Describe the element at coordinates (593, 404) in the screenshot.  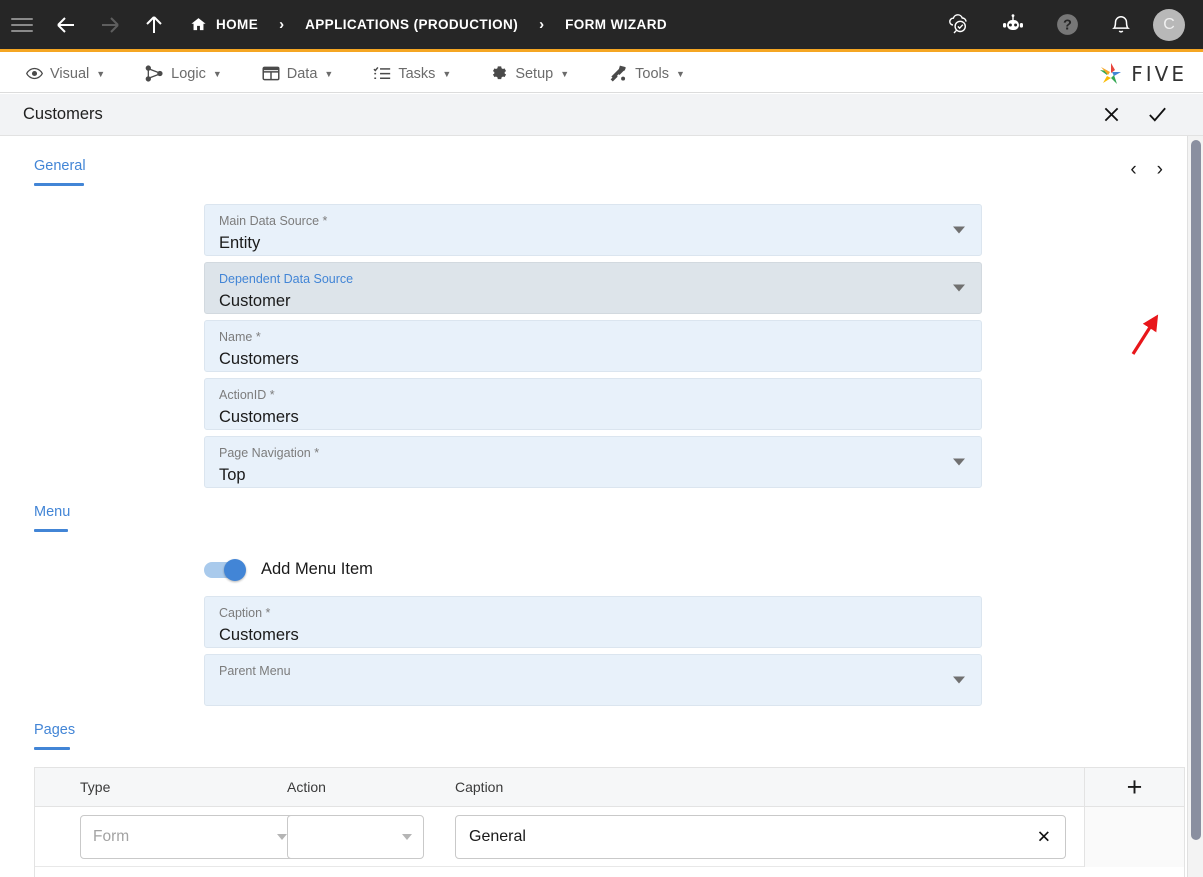
I see `field-action-id: ActionID * Customers` at that location.